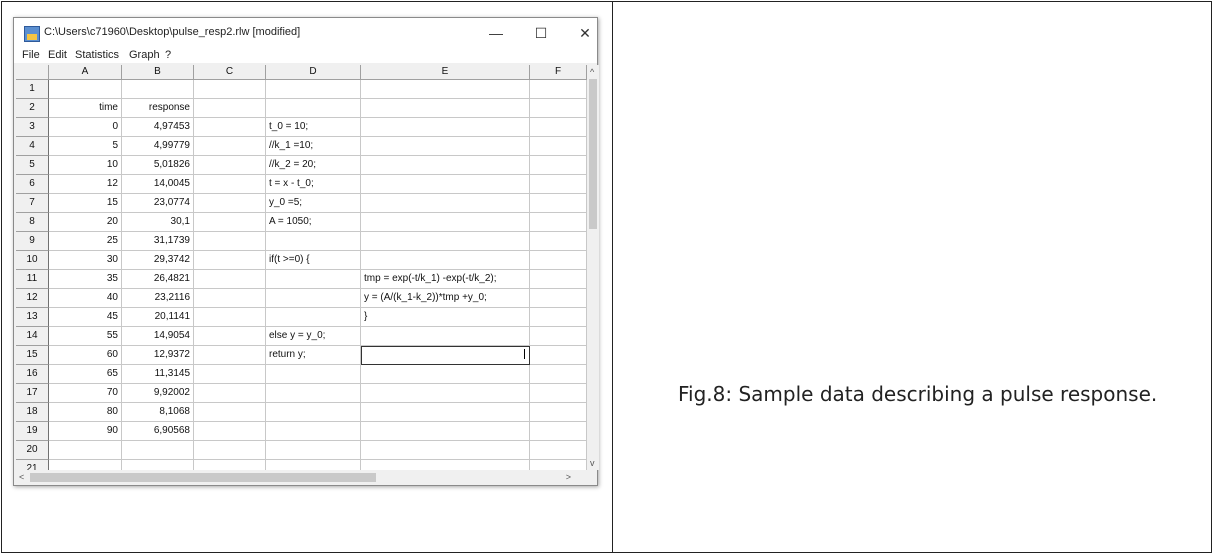 This screenshot has height=554, width=1213. Describe the element at coordinates (592, 477) in the screenshot. I see `resize-grip` at that location.